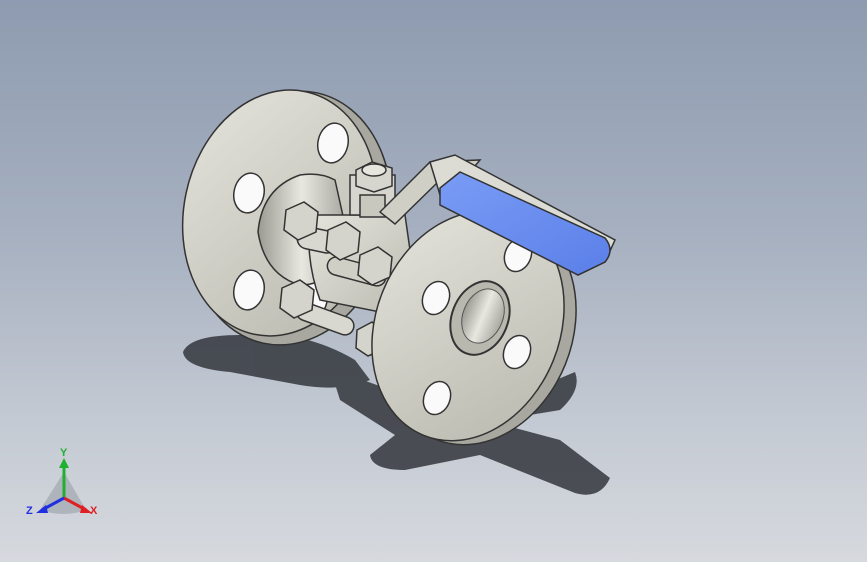  Describe the element at coordinates (64, 483) in the screenshot. I see `view-orientation-triad: Y X Z` at that location.